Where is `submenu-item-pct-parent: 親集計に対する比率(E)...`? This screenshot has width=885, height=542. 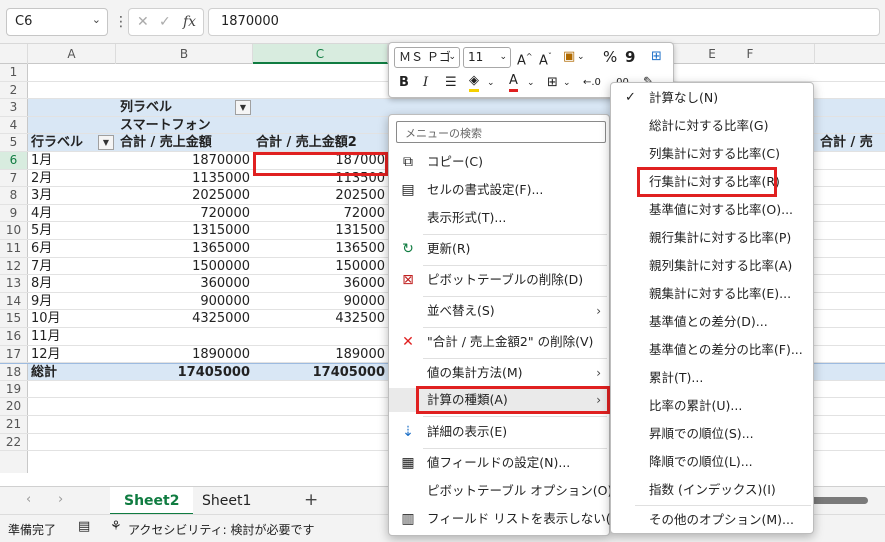
submenu-item-pct-parent: 親集計に対する比率(E)... is located at coordinates (712, 294).